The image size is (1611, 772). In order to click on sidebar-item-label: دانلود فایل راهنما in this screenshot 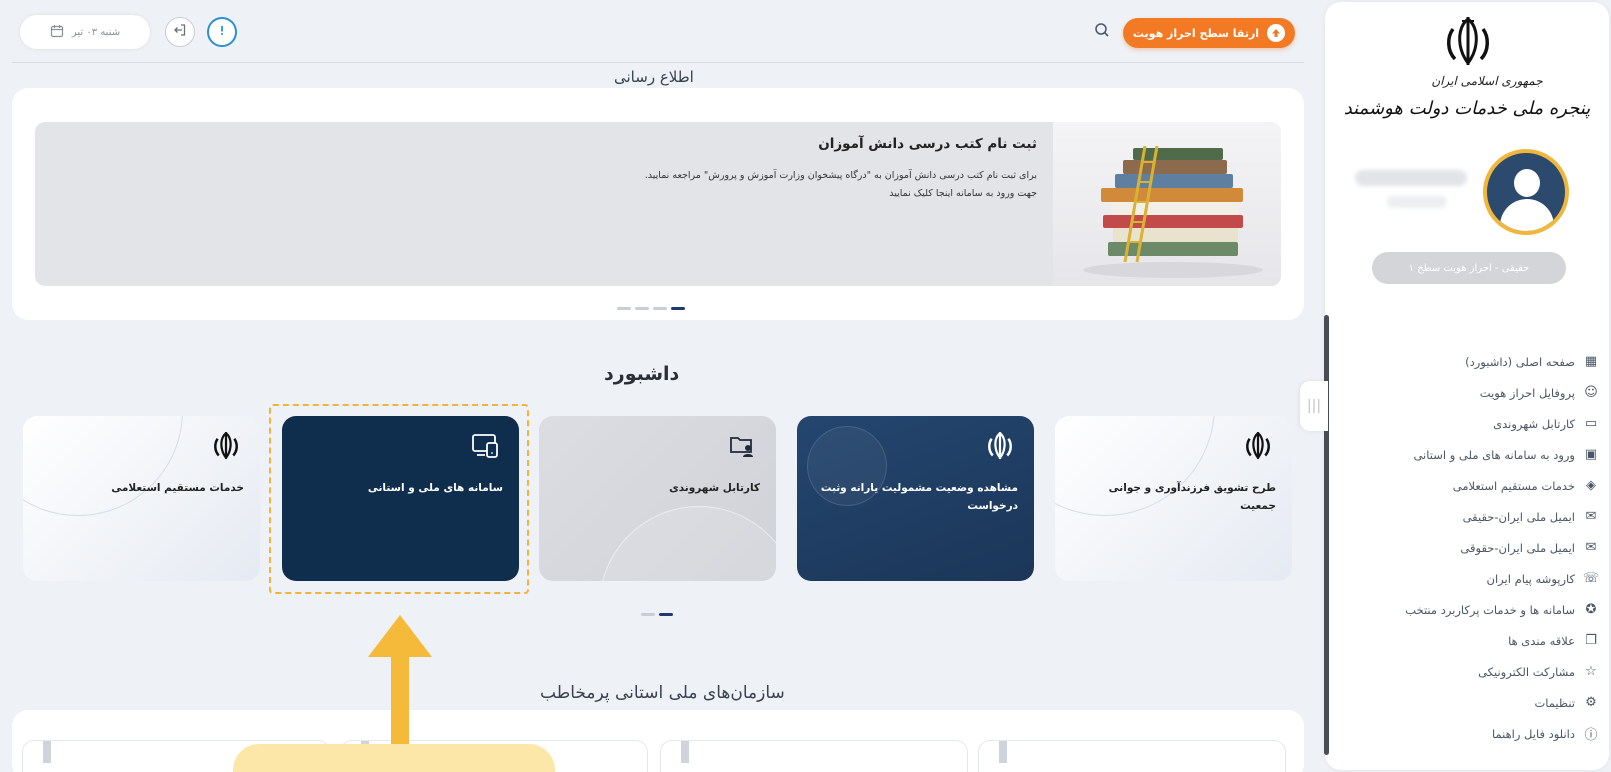, I will do `click(1533, 733)`.